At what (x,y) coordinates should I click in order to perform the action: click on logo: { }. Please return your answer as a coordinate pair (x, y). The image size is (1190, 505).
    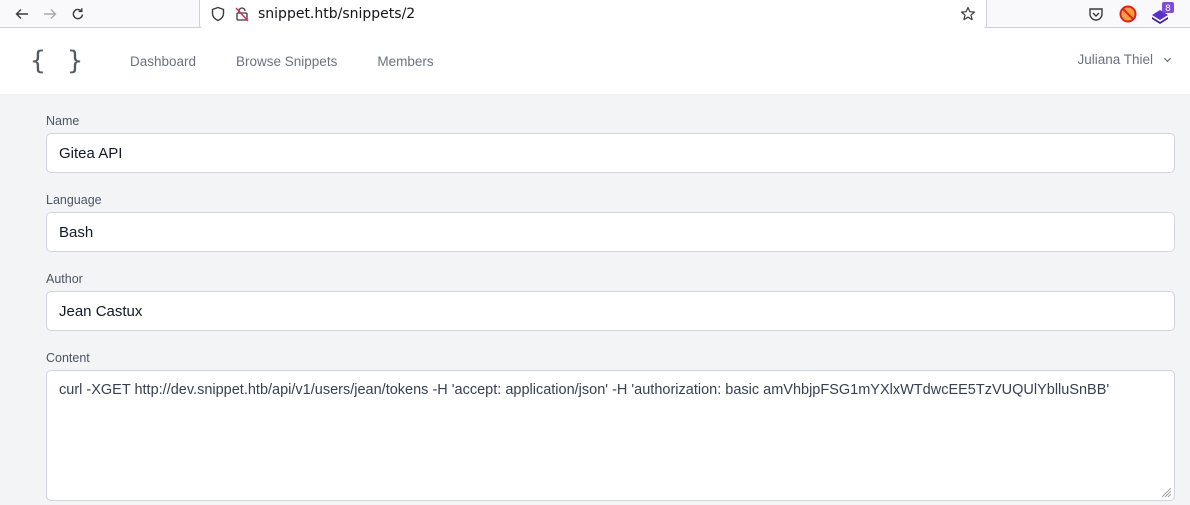
    Looking at the image, I should click on (58, 61).